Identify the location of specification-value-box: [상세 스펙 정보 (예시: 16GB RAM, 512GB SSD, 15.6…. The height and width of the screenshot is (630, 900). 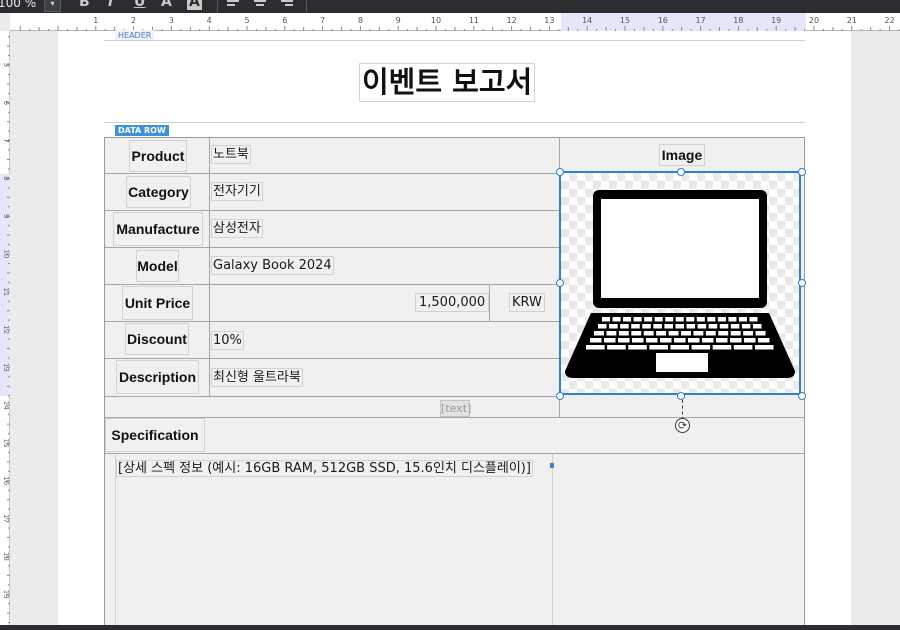
(334, 542).